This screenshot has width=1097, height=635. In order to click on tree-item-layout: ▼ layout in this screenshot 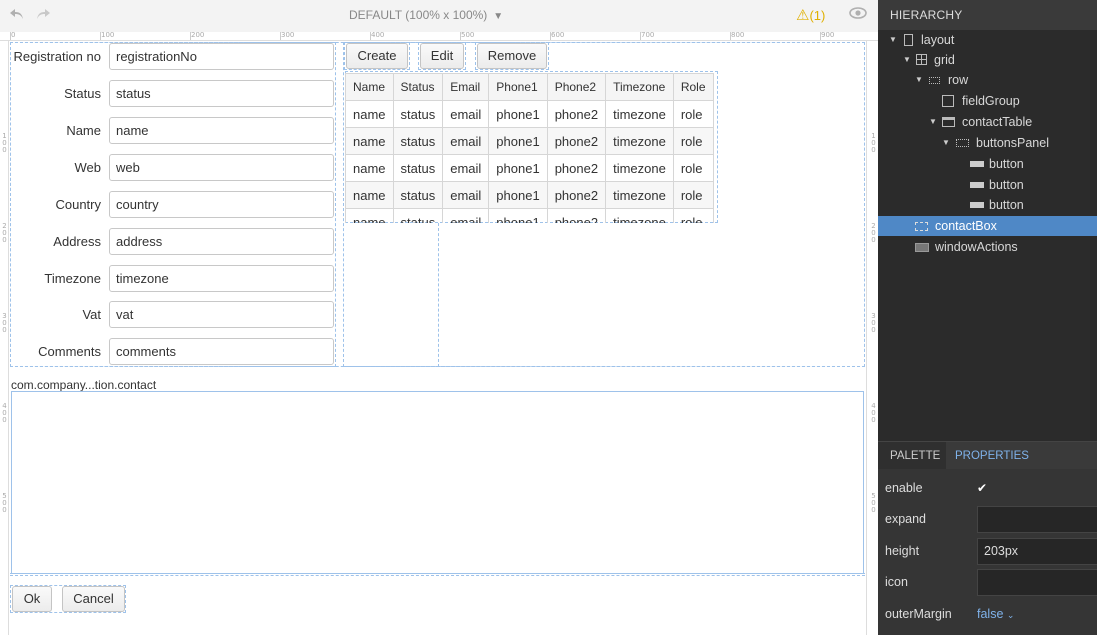, I will do `click(987, 40)`.